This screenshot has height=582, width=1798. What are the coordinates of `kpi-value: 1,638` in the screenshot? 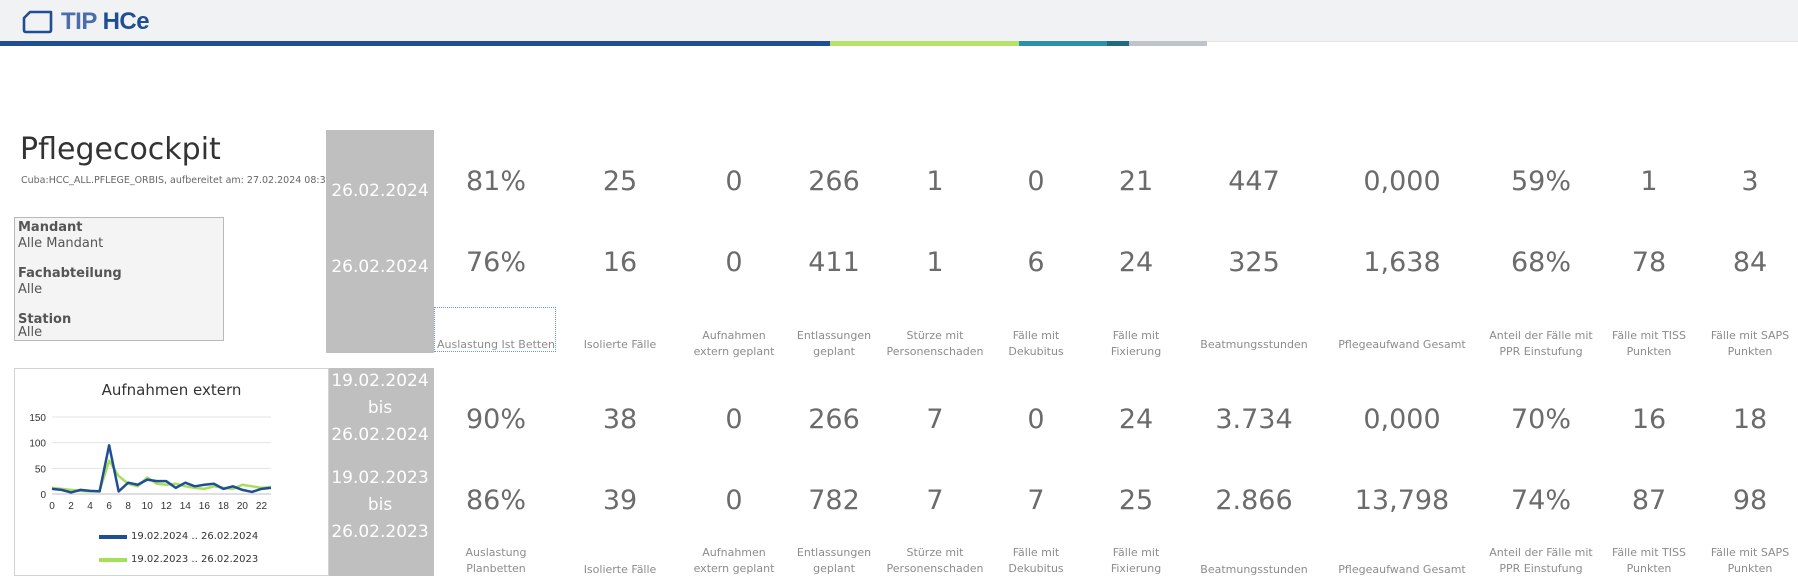 It's located at (1401, 262).